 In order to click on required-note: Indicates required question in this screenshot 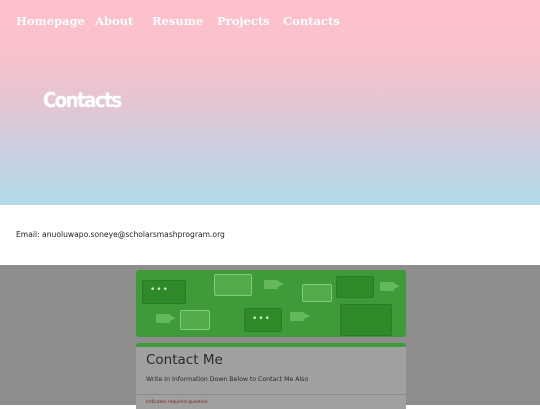, I will do `click(177, 402)`.